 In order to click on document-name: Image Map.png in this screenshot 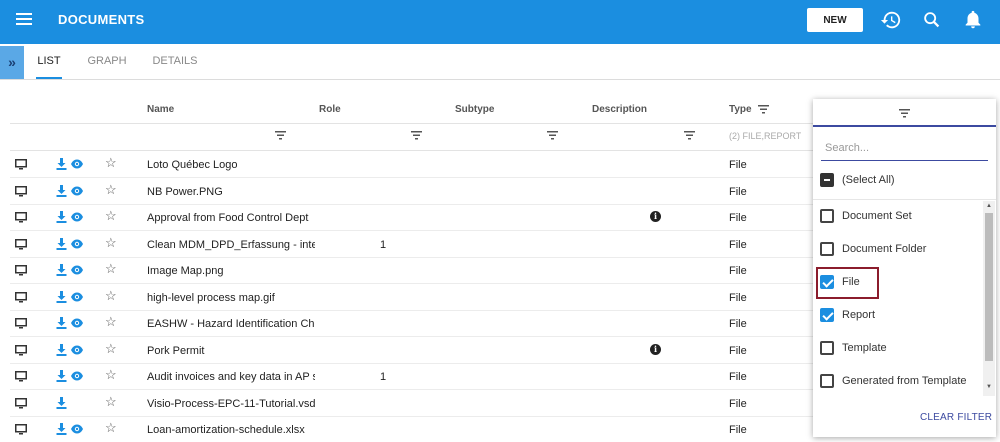, I will do `click(231, 271)`.